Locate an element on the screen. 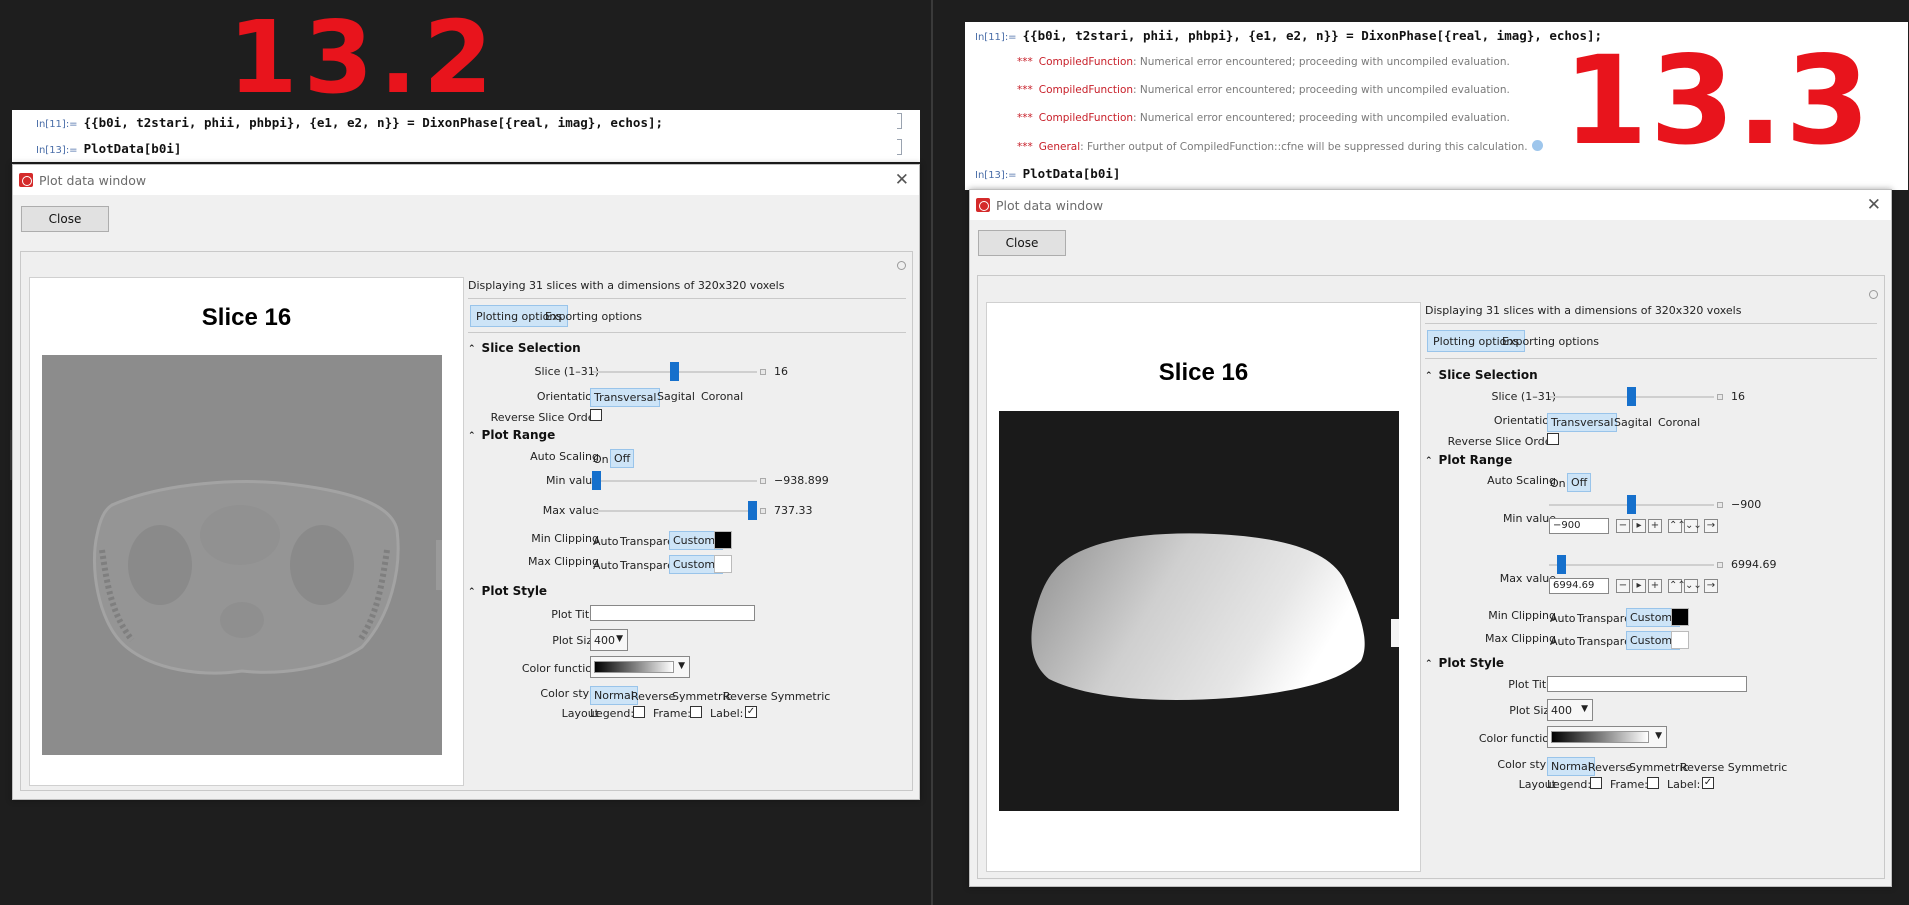  min-value-input: −900 is located at coordinates (1579, 526).